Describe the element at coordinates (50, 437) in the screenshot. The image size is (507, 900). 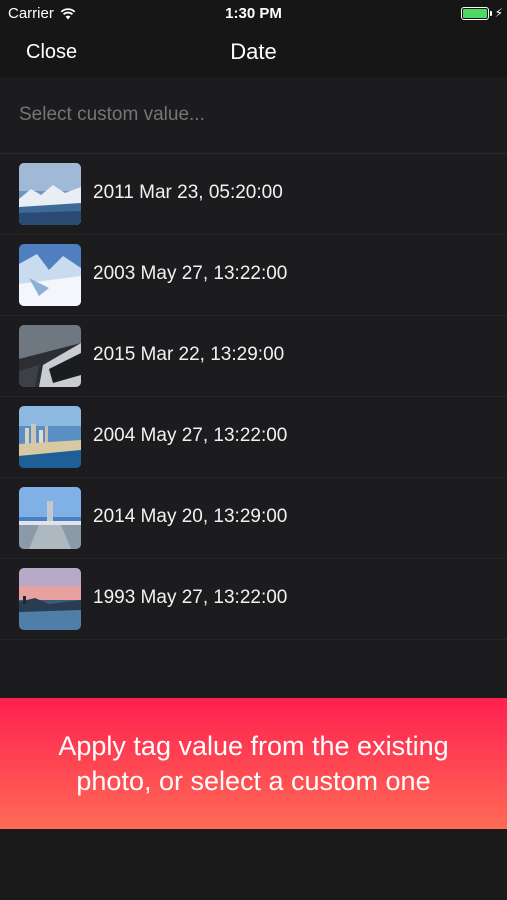
I see `coastline-city-icon` at that location.